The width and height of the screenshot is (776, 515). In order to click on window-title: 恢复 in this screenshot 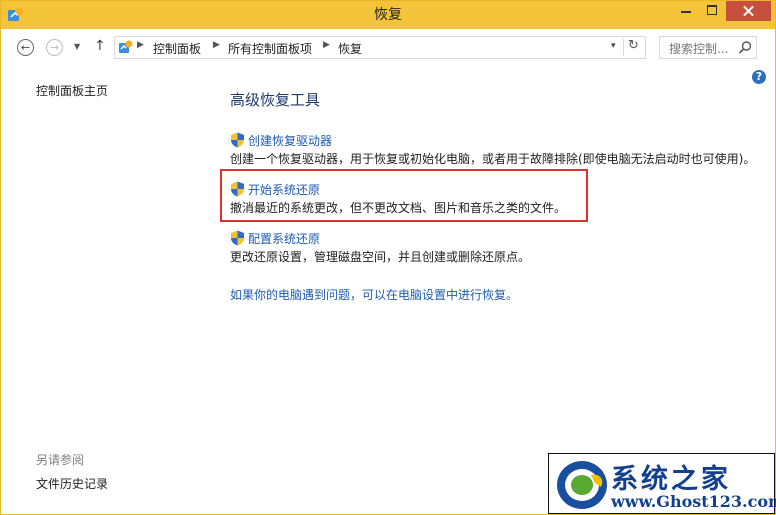, I will do `click(388, 15)`.